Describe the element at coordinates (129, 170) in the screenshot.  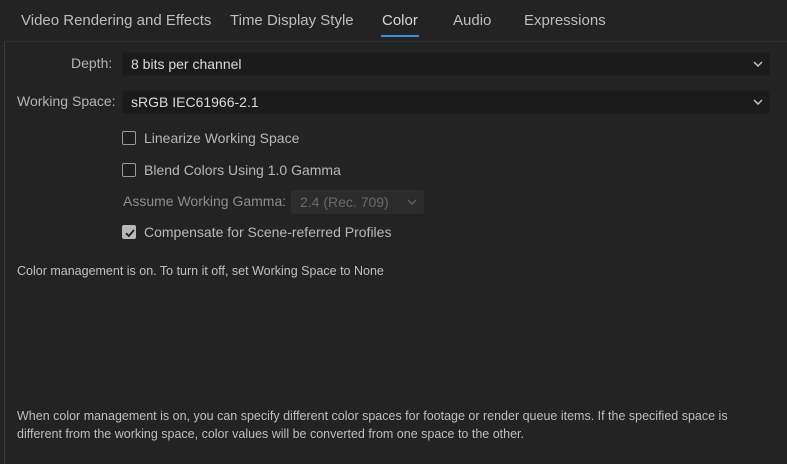
I see `blend-colors-checkbox` at that location.